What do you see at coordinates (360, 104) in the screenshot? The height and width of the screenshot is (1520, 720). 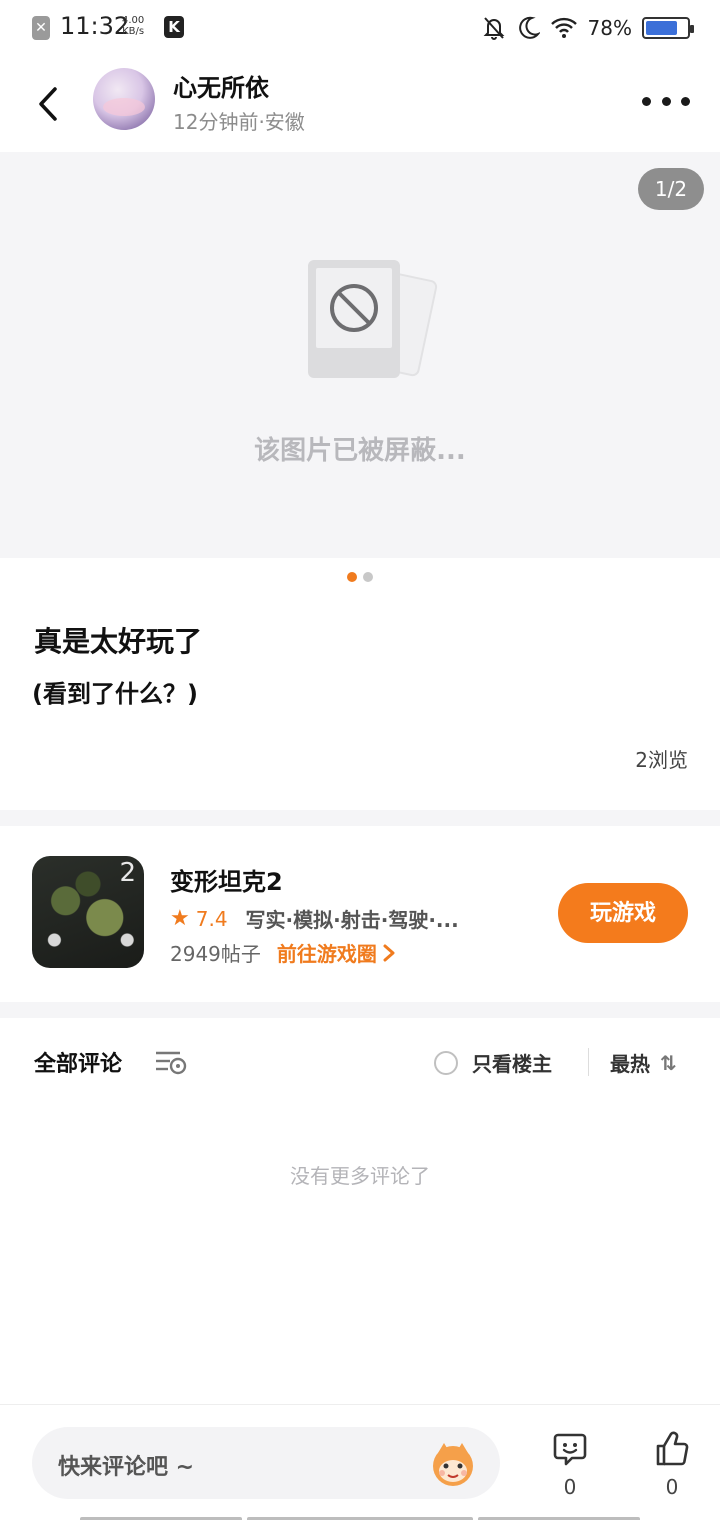 I see `post-header: 心无所依 12分钟前·安徽` at bounding box center [360, 104].